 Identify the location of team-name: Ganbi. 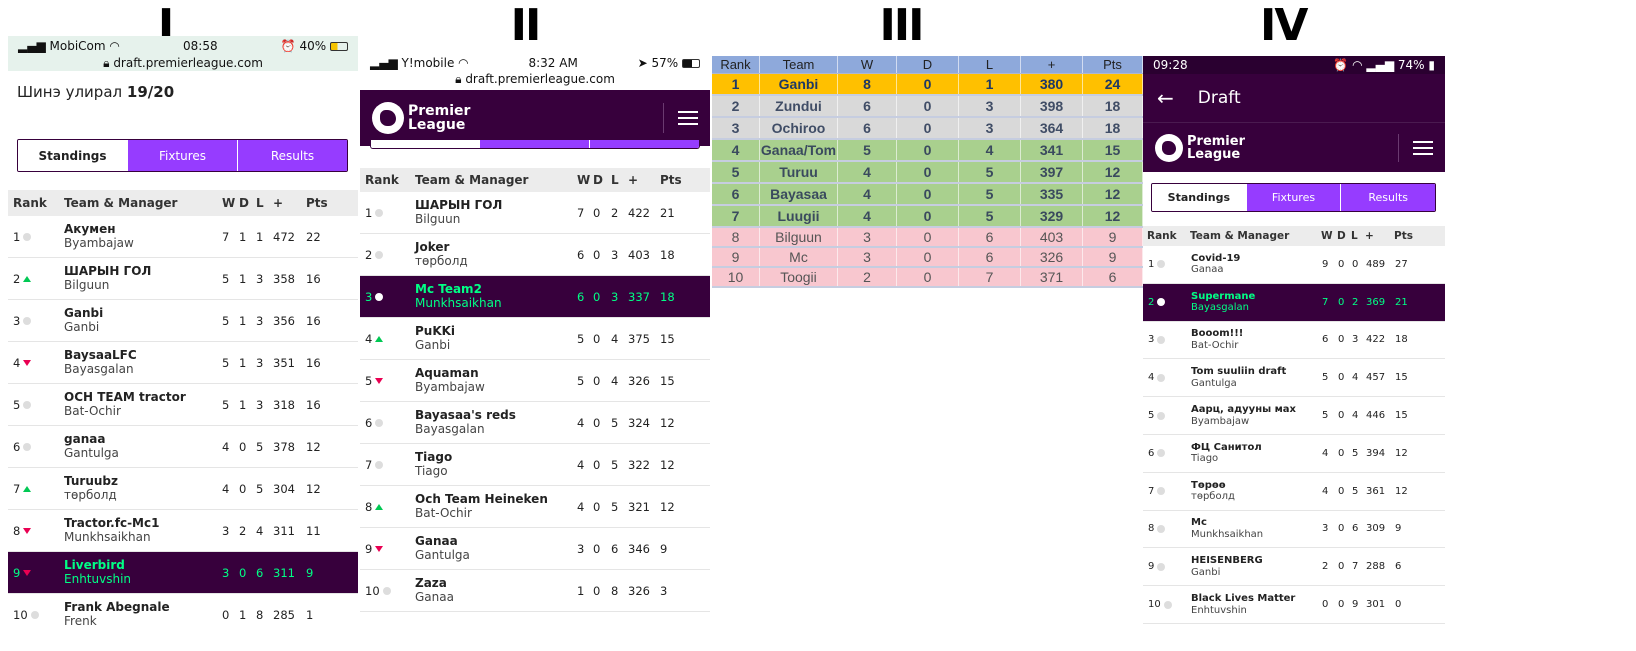
(143, 313).